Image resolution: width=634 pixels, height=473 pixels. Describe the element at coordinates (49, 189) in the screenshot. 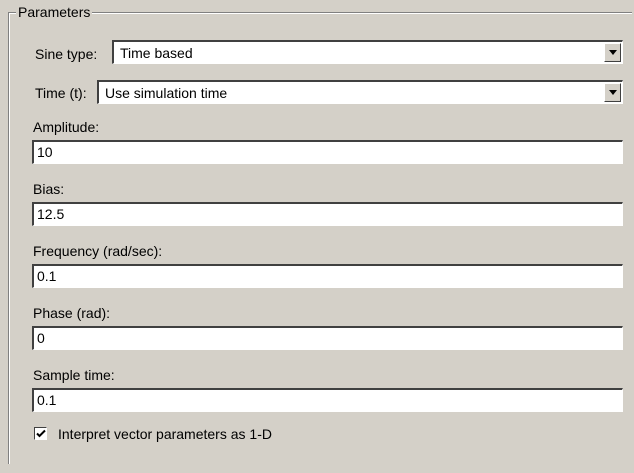

I see `bias-label: Bias:` at that location.